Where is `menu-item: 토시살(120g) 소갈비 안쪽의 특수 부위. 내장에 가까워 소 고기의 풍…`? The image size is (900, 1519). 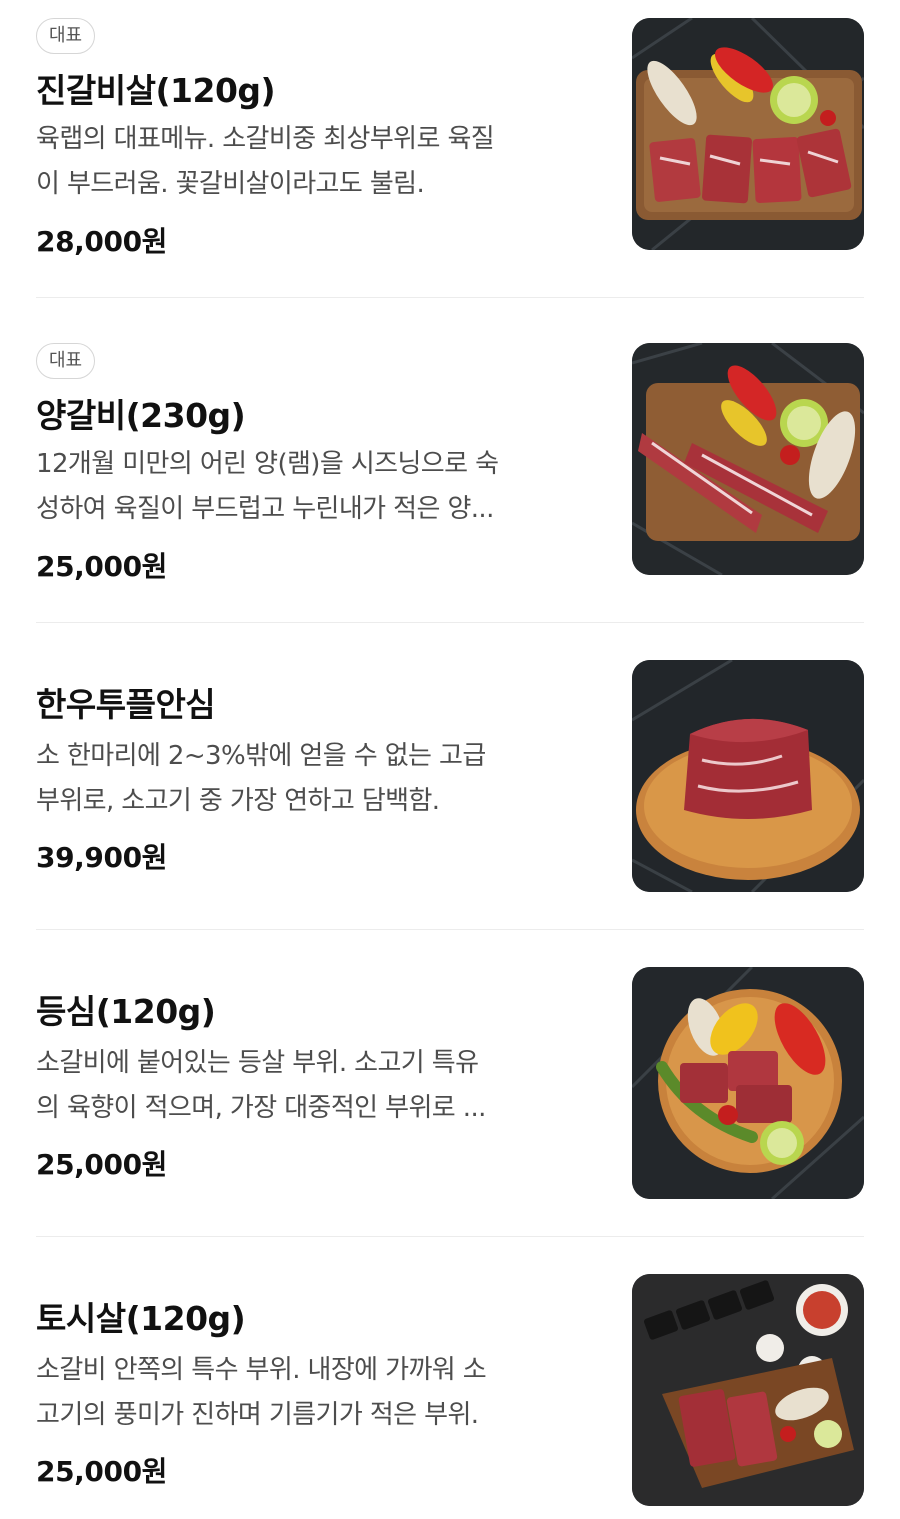 menu-item: 토시살(120g) 소갈비 안쪽의 특수 부위. 내장에 가까워 소 고기의 풍… is located at coordinates (450, 1394).